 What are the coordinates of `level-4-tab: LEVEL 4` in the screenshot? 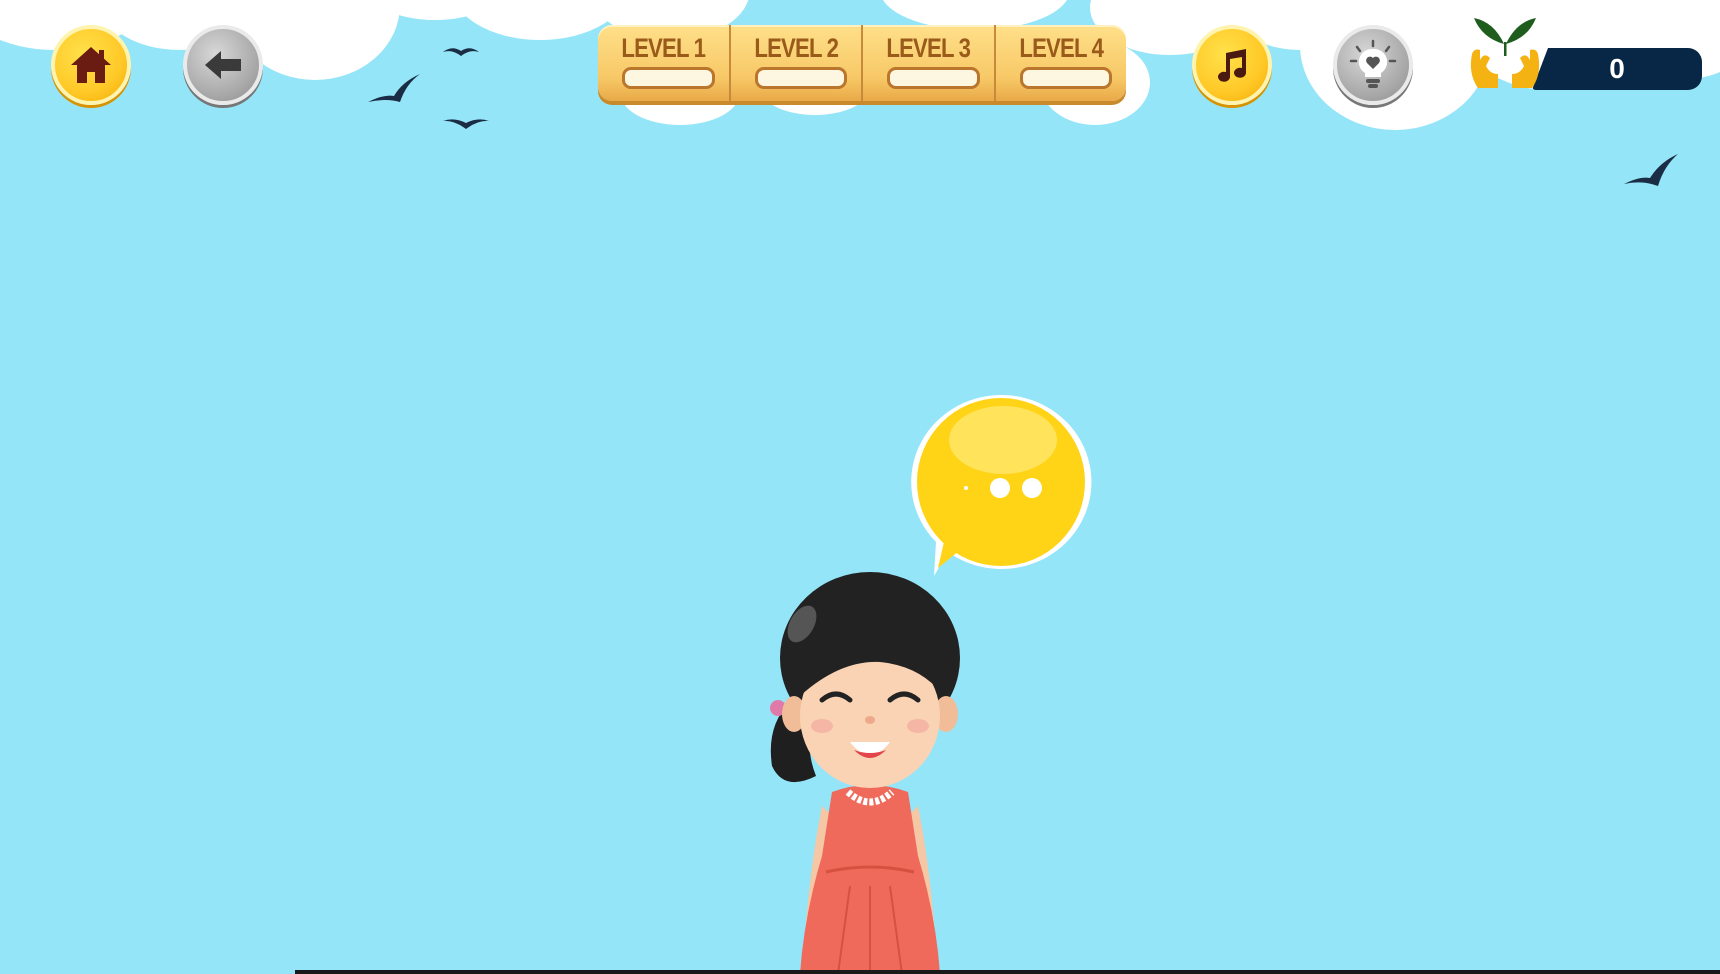 It's located at (1061, 63).